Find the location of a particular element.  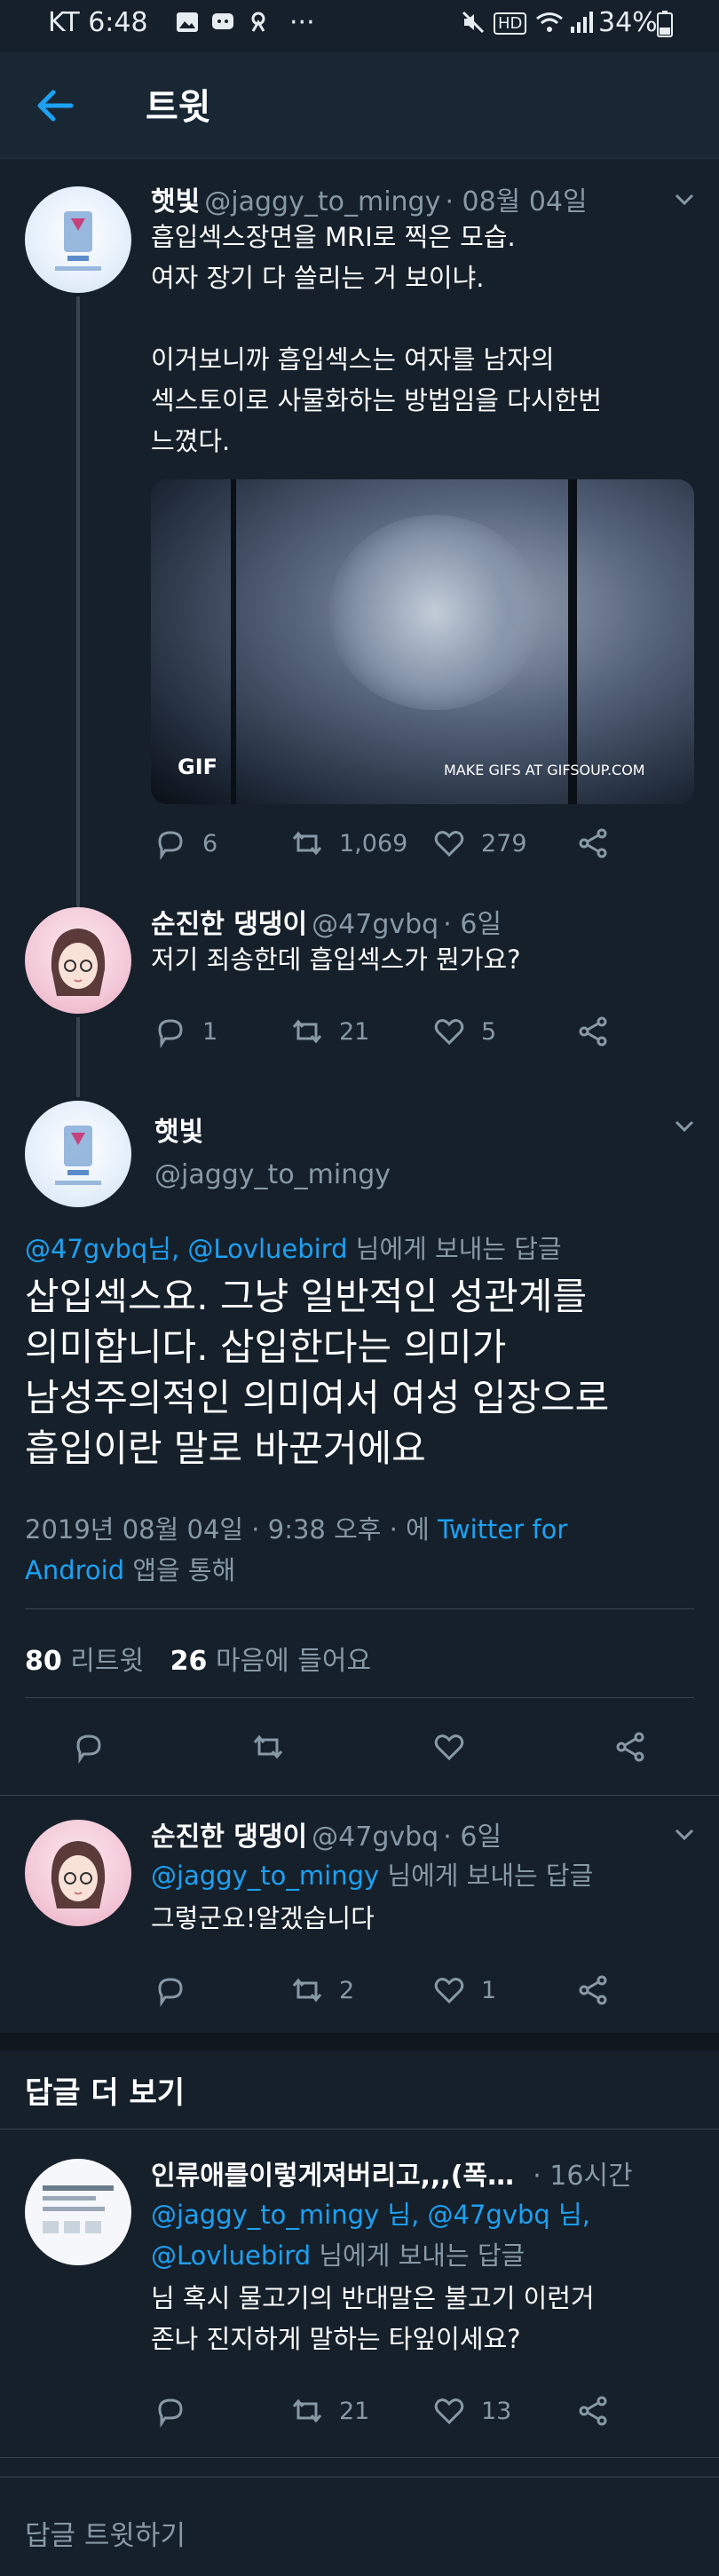

composer-placeholder: 답글 트윗하기 is located at coordinates (105, 2533).